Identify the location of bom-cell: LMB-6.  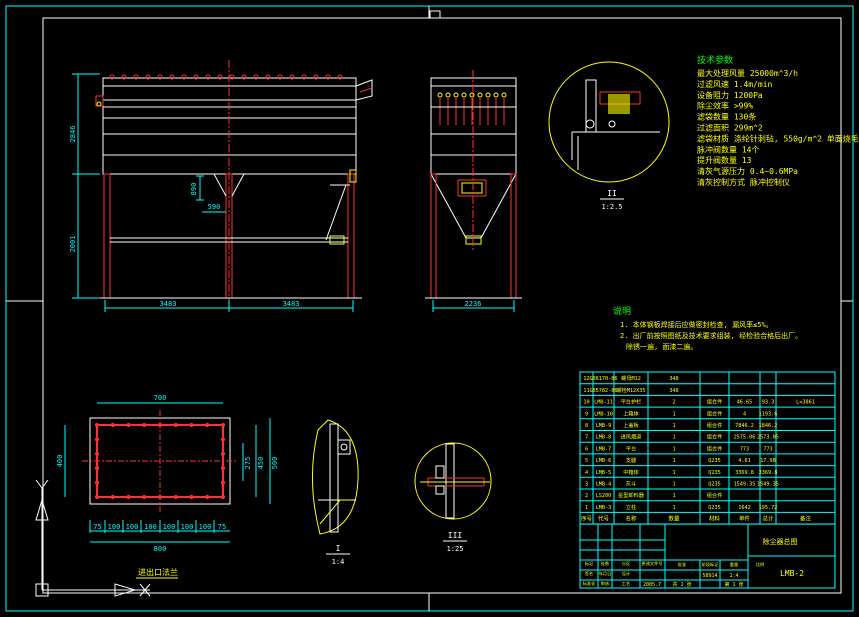
(604, 461).